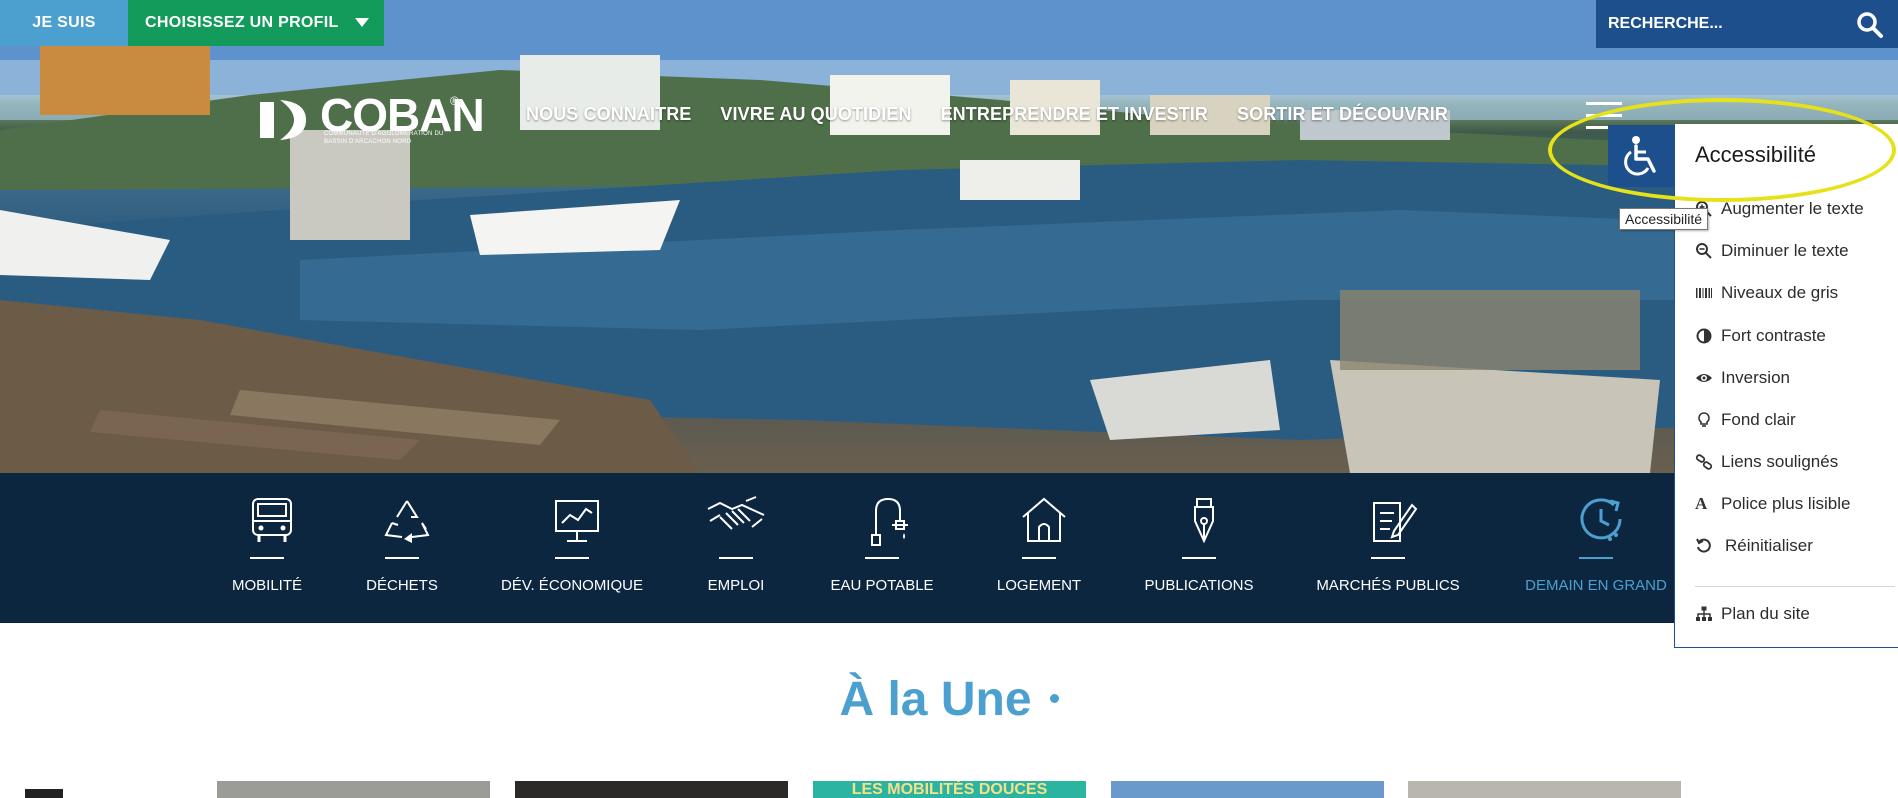 The height and width of the screenshot is (798, 1898). I want to click on pen-nib-icon, so click(1204, 521).